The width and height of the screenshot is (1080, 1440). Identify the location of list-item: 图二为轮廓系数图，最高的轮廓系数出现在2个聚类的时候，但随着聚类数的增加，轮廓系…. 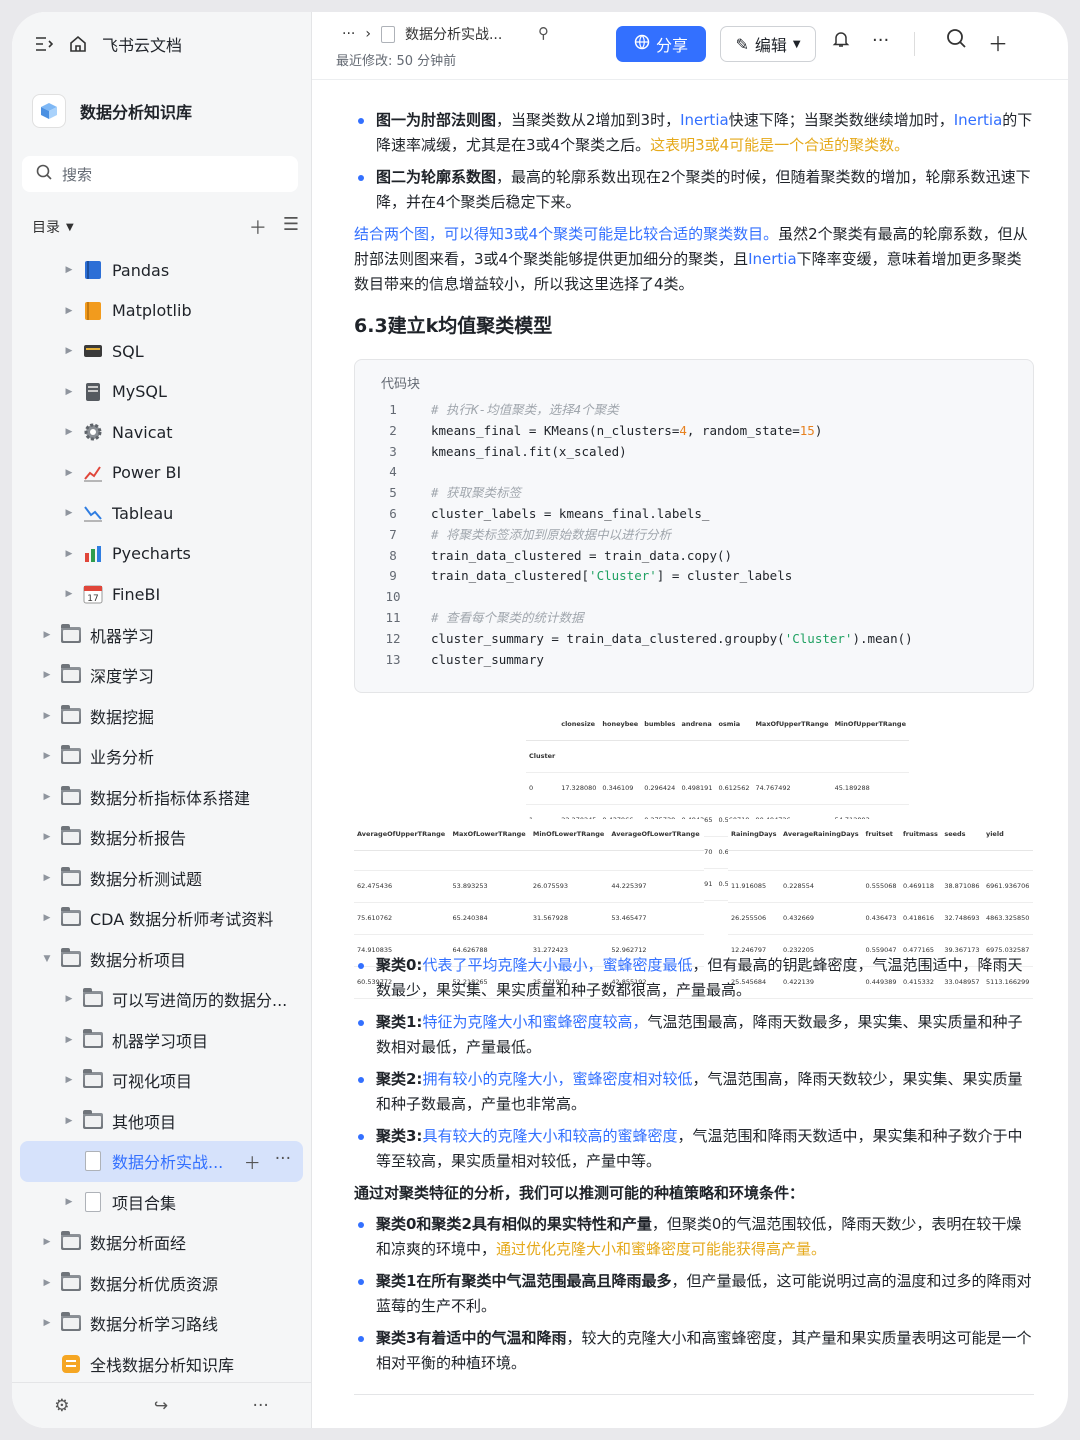
(694, 190).